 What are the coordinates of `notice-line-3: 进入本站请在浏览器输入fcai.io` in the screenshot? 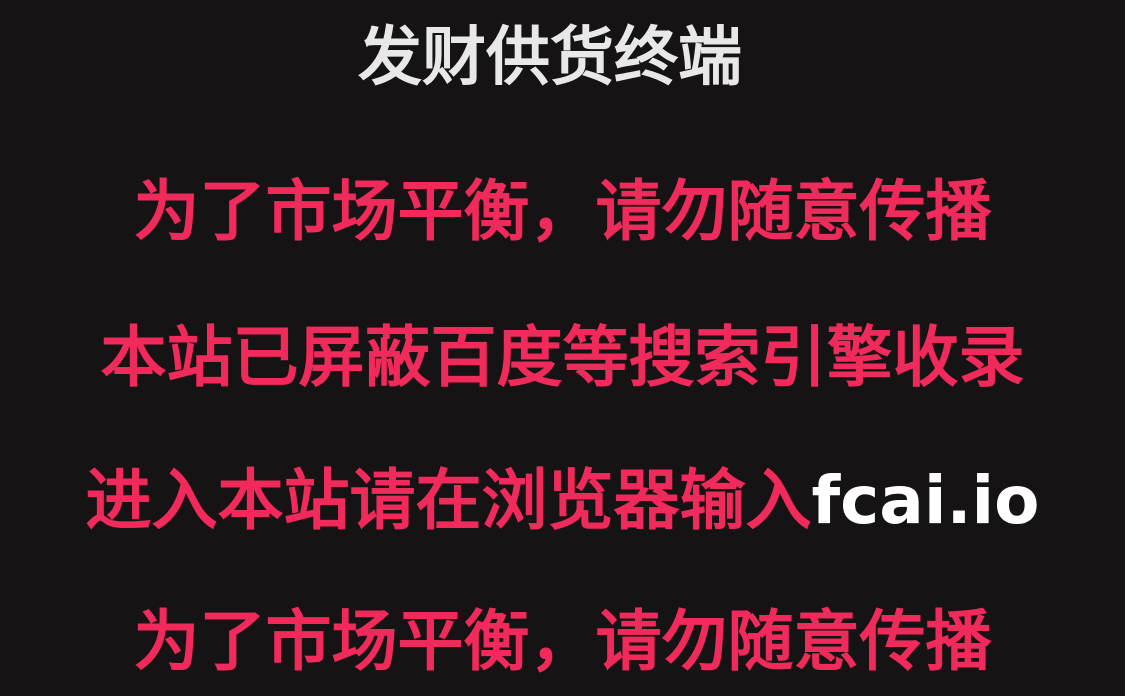 It's located at (562, 501).